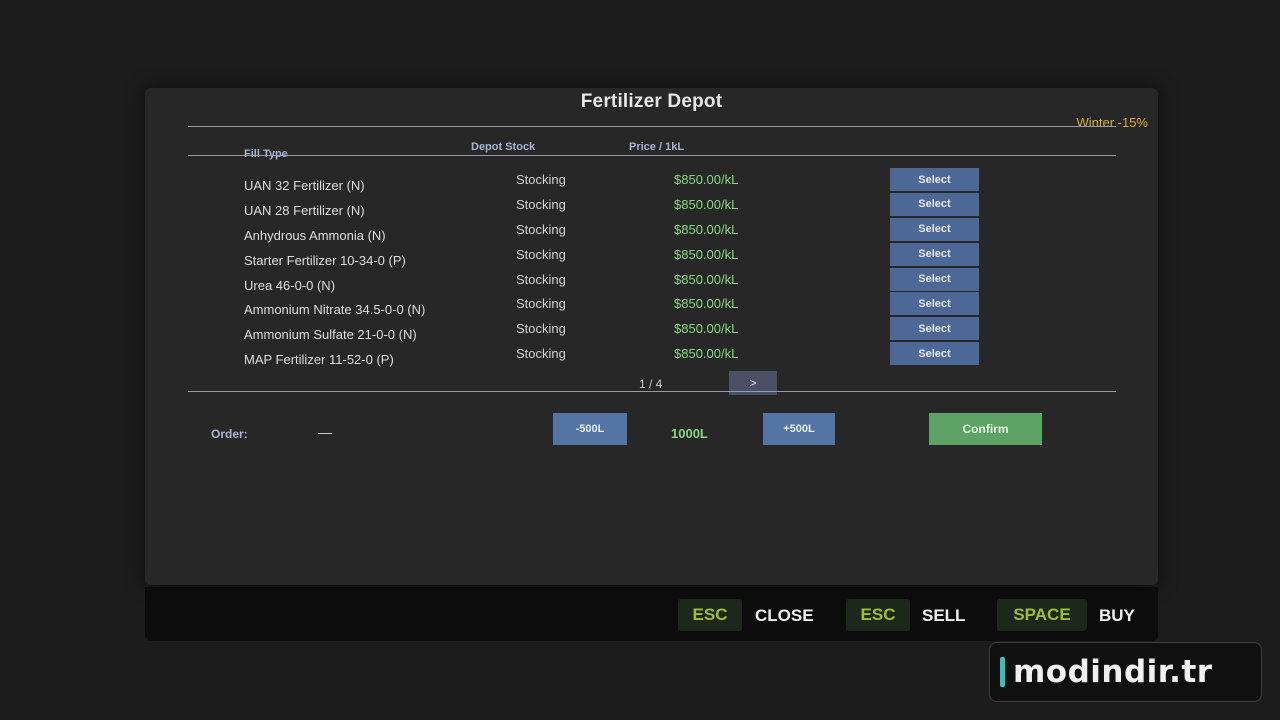 This screenshot has height=720, width=1280. Describe the element at coordinates (503, 147) in the screenshot. I see `column-header-depot-stock: Depot Stock` at that location.